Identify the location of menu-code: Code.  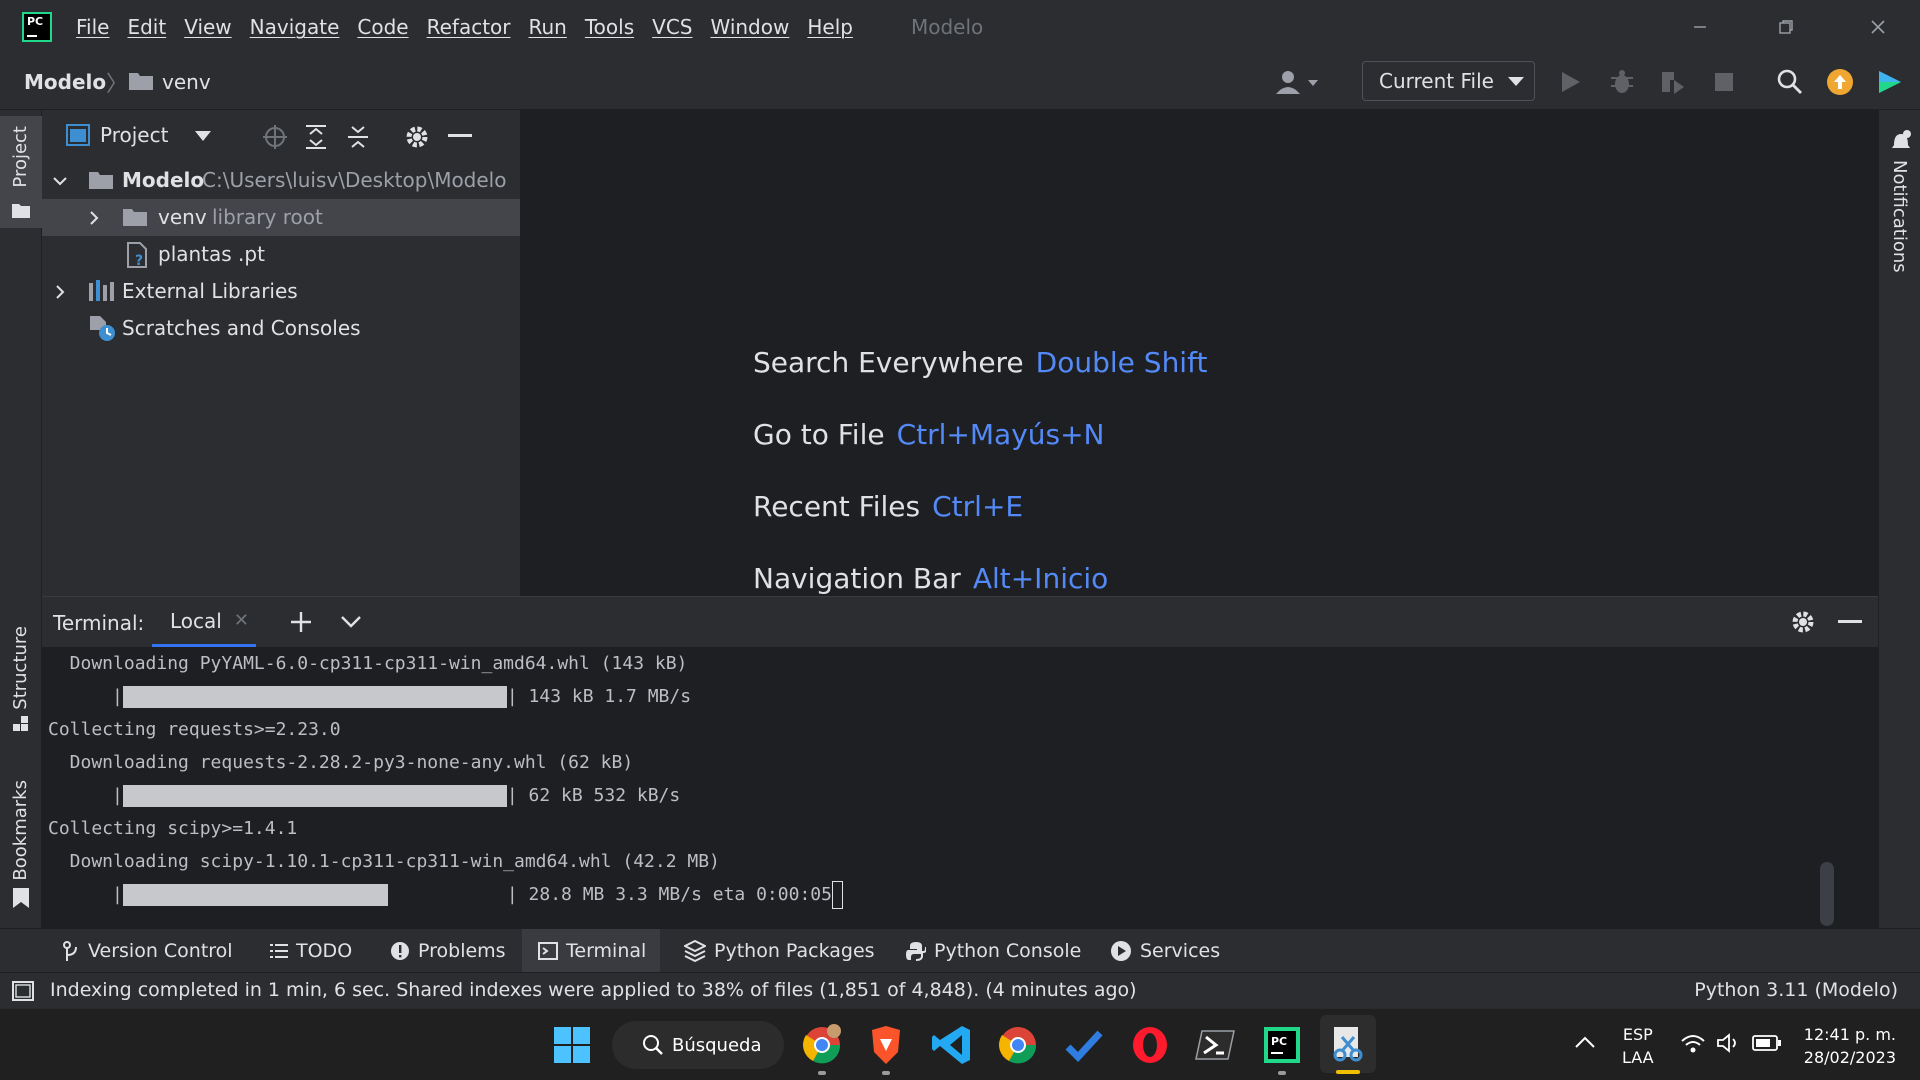
(382, 27).